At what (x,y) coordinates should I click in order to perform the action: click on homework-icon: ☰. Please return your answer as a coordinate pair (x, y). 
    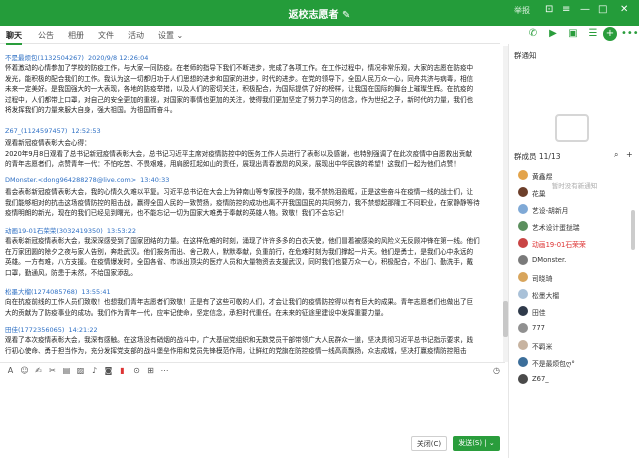
    Looking at the image, I should click on (593, 34).